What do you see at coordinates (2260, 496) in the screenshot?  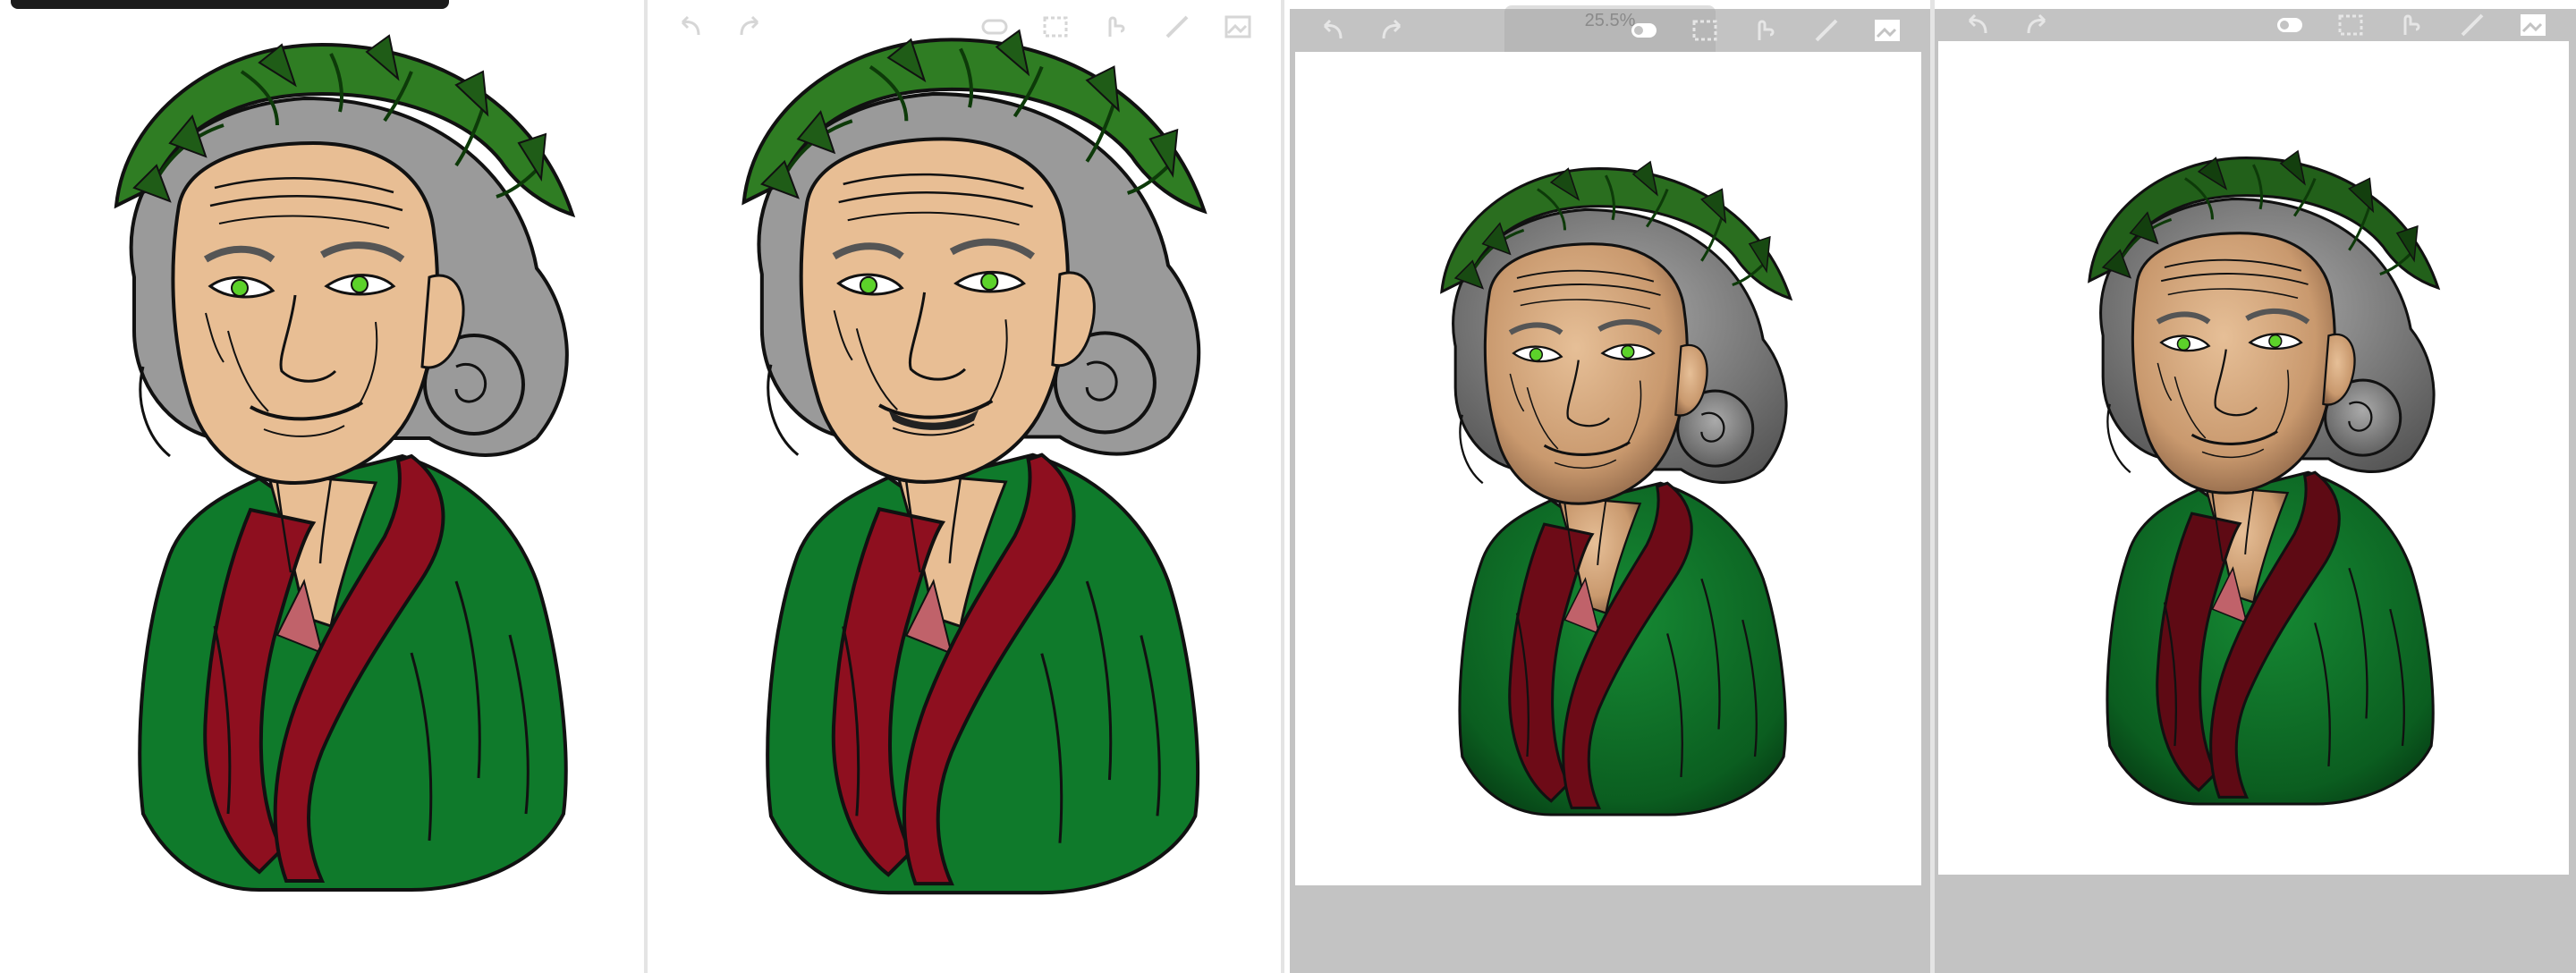 I see `portrait-shaded-final` at bounding box center [2260, 496].